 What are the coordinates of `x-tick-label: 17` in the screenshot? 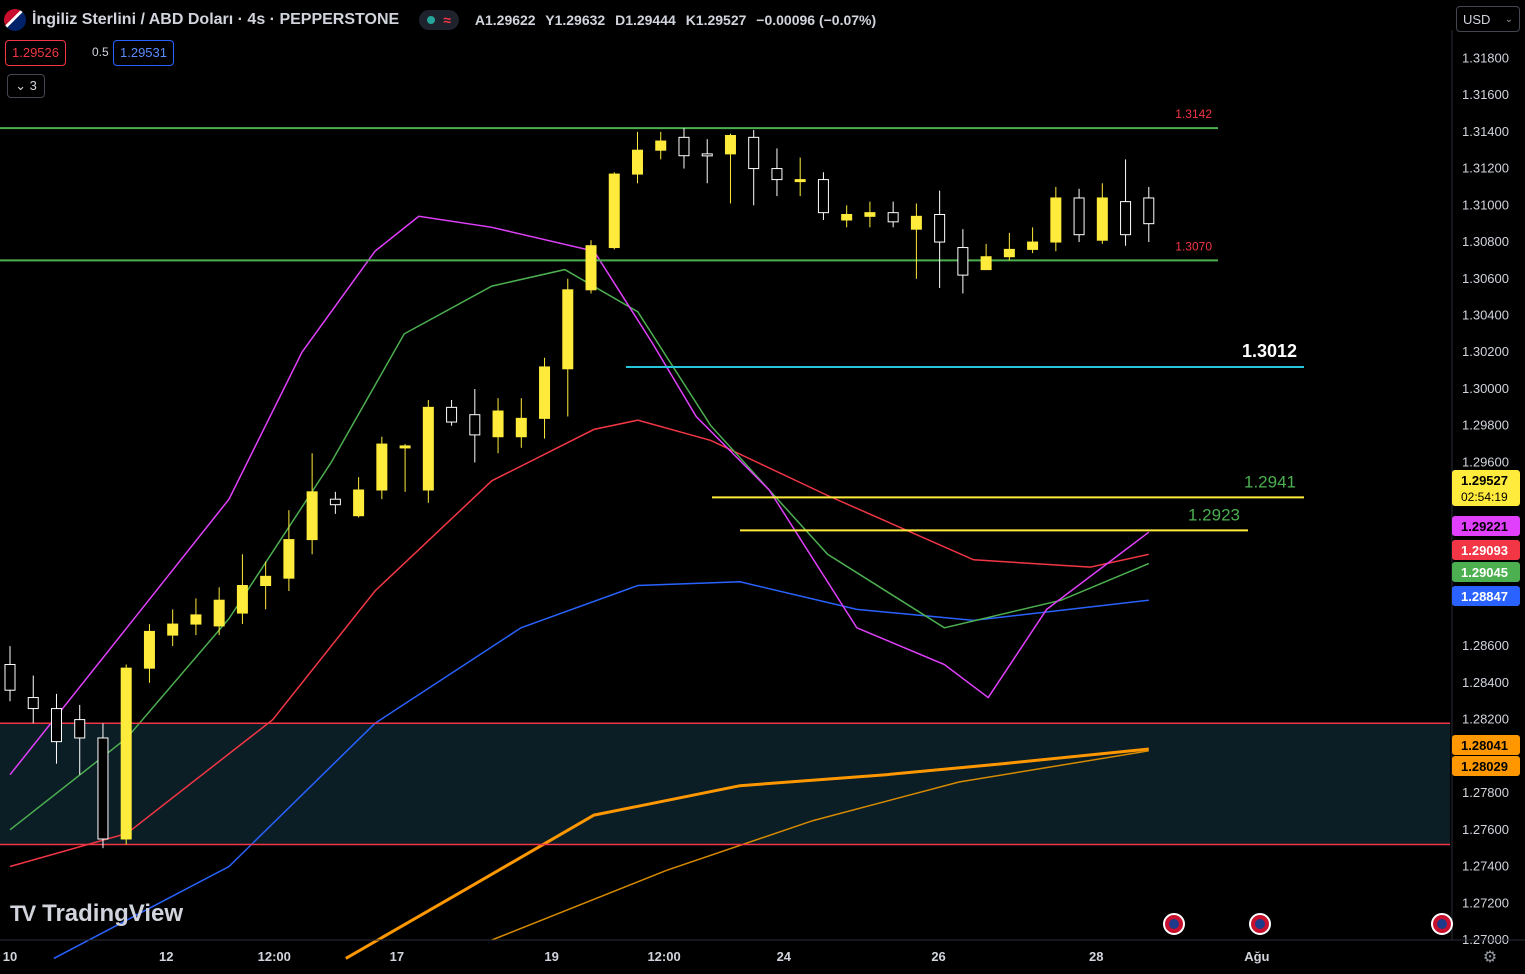 It's located at (397, 956).